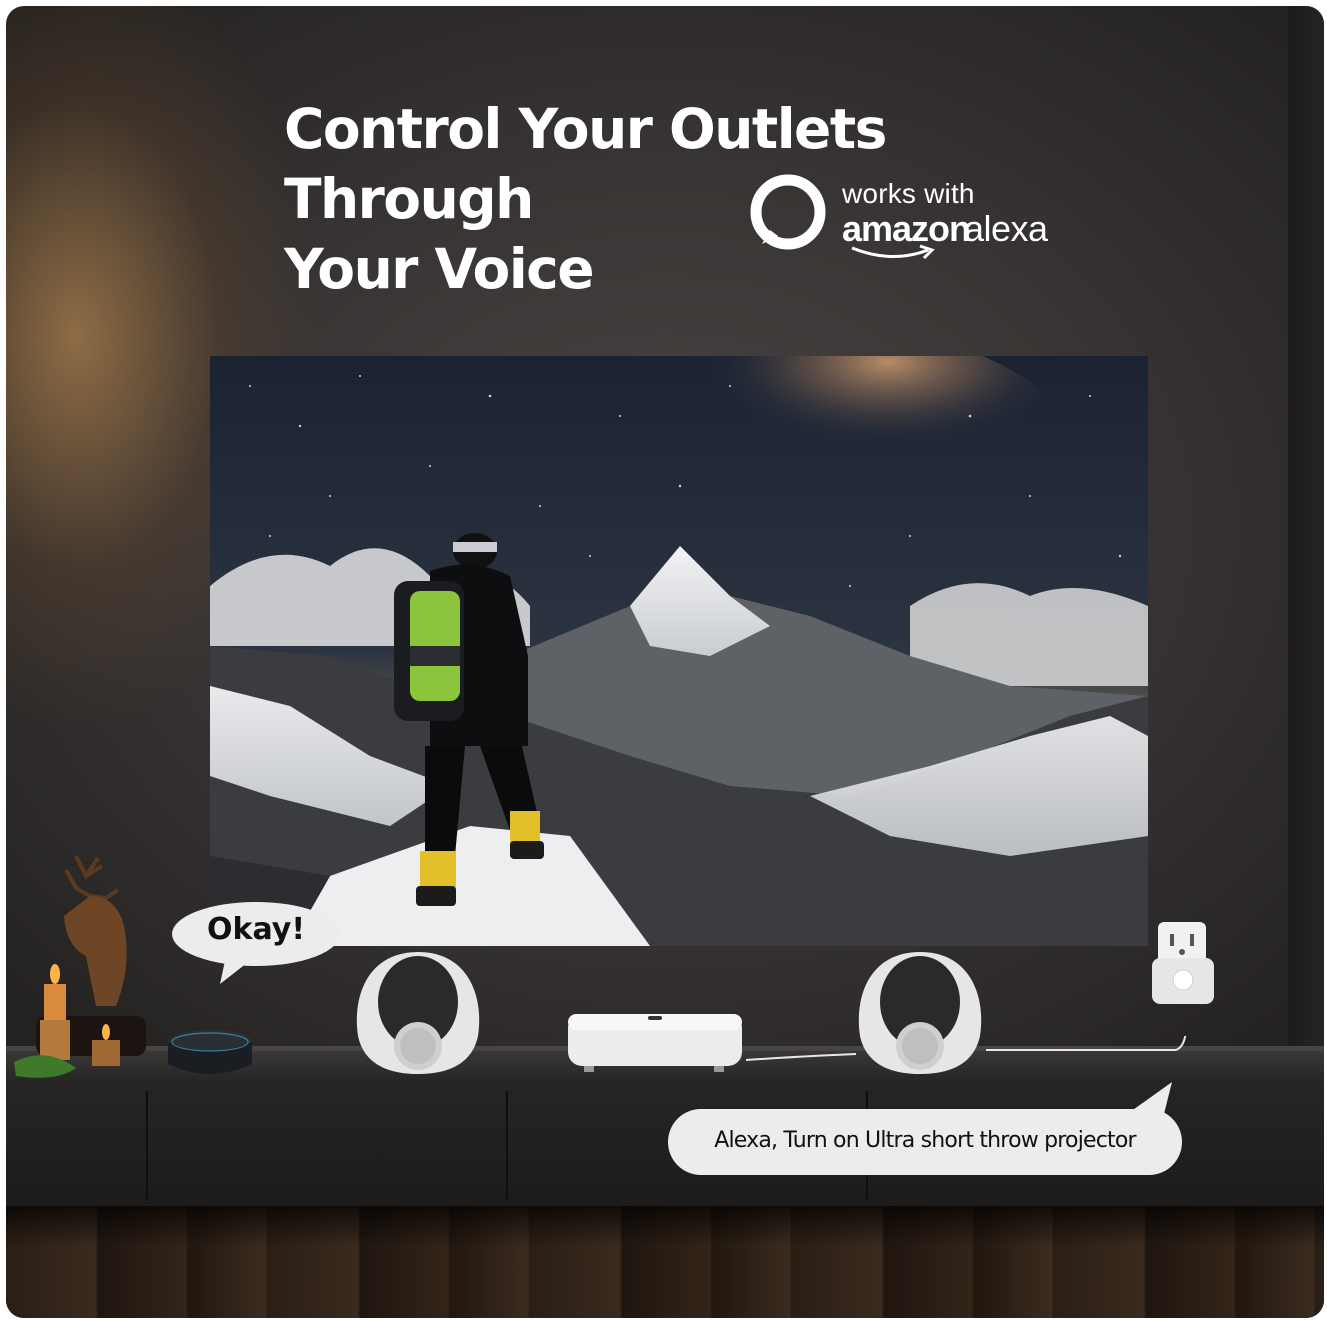 This screenshot has height=1320, width=1327. I want to click on power-cables, so click(966, 1048).